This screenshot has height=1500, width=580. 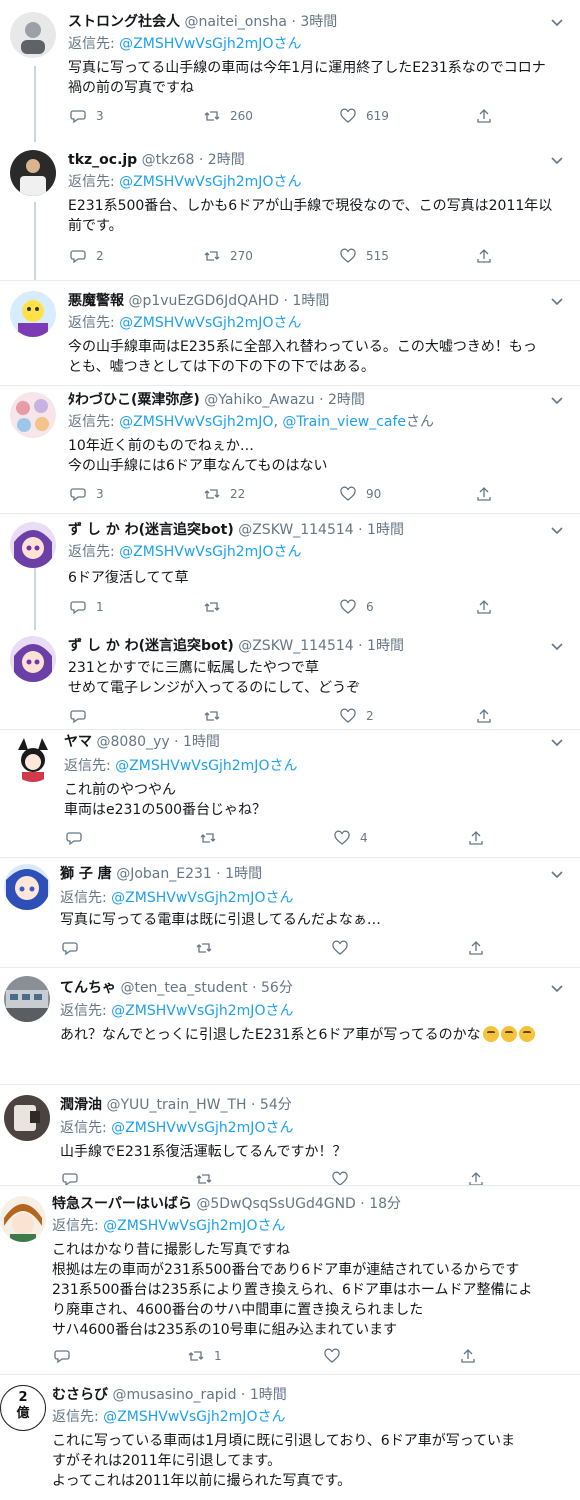 I want to click on handle: @naitei_onsha, so click(x=235, y=22).